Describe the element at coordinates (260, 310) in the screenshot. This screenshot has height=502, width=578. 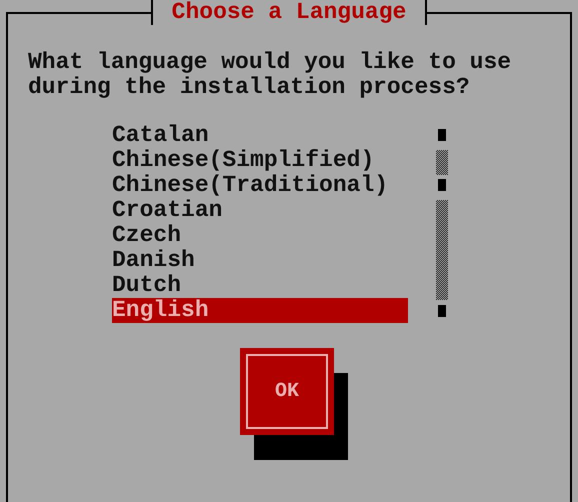
I see `language-item: English` at that location.